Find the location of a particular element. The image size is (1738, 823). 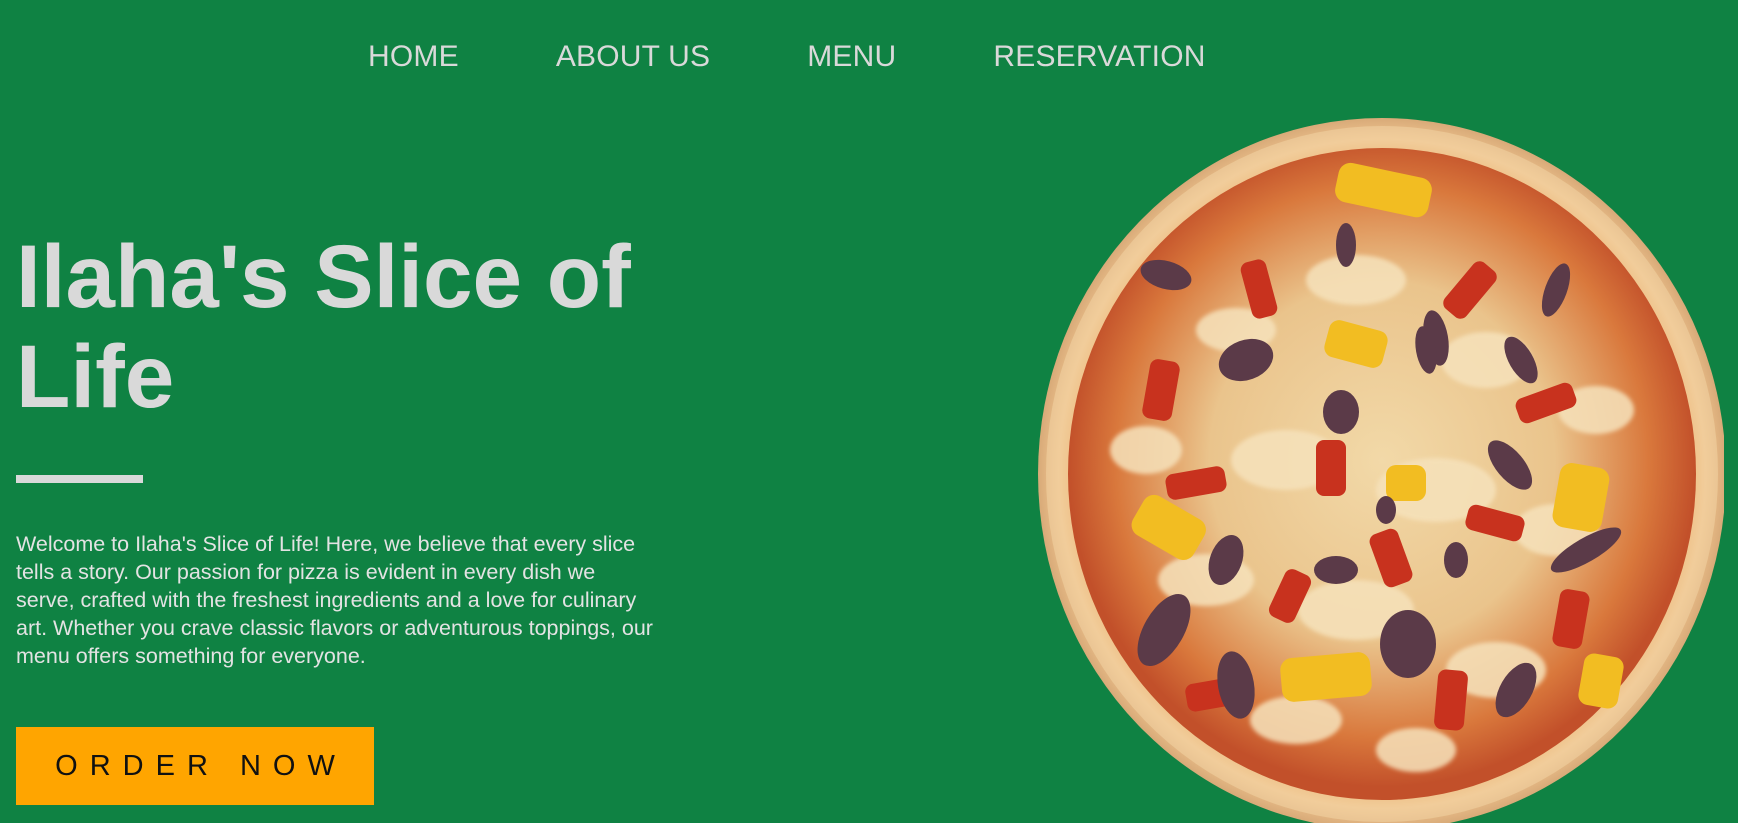

main-nav: HOME ABOUT US MENU RESERVATION is located at coordinates (787, 57).